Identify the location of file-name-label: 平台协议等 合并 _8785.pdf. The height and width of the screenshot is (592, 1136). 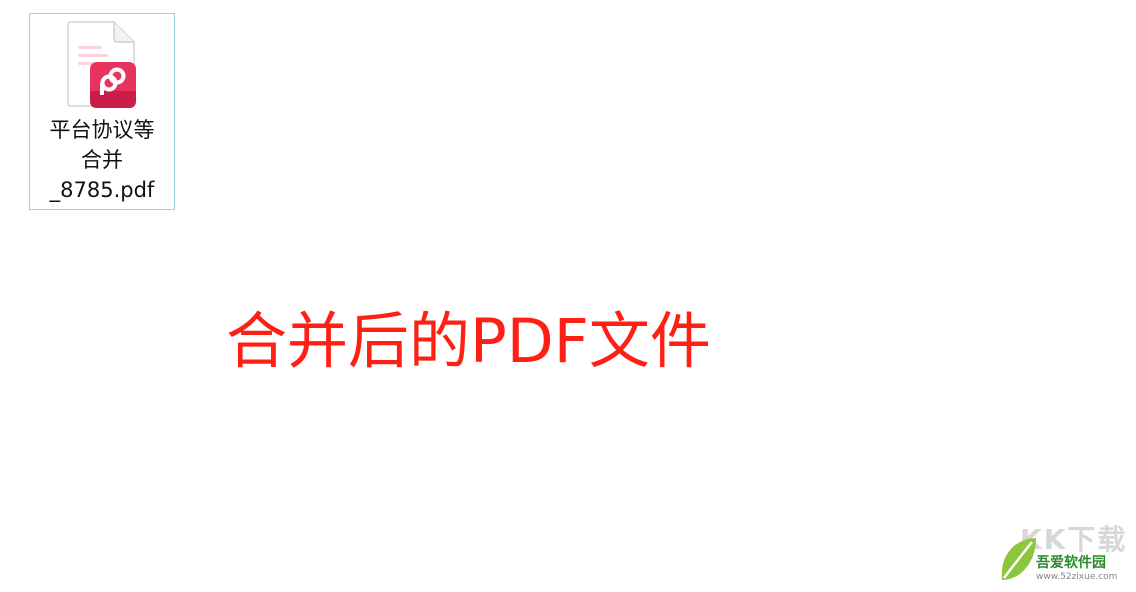
(102, 160).